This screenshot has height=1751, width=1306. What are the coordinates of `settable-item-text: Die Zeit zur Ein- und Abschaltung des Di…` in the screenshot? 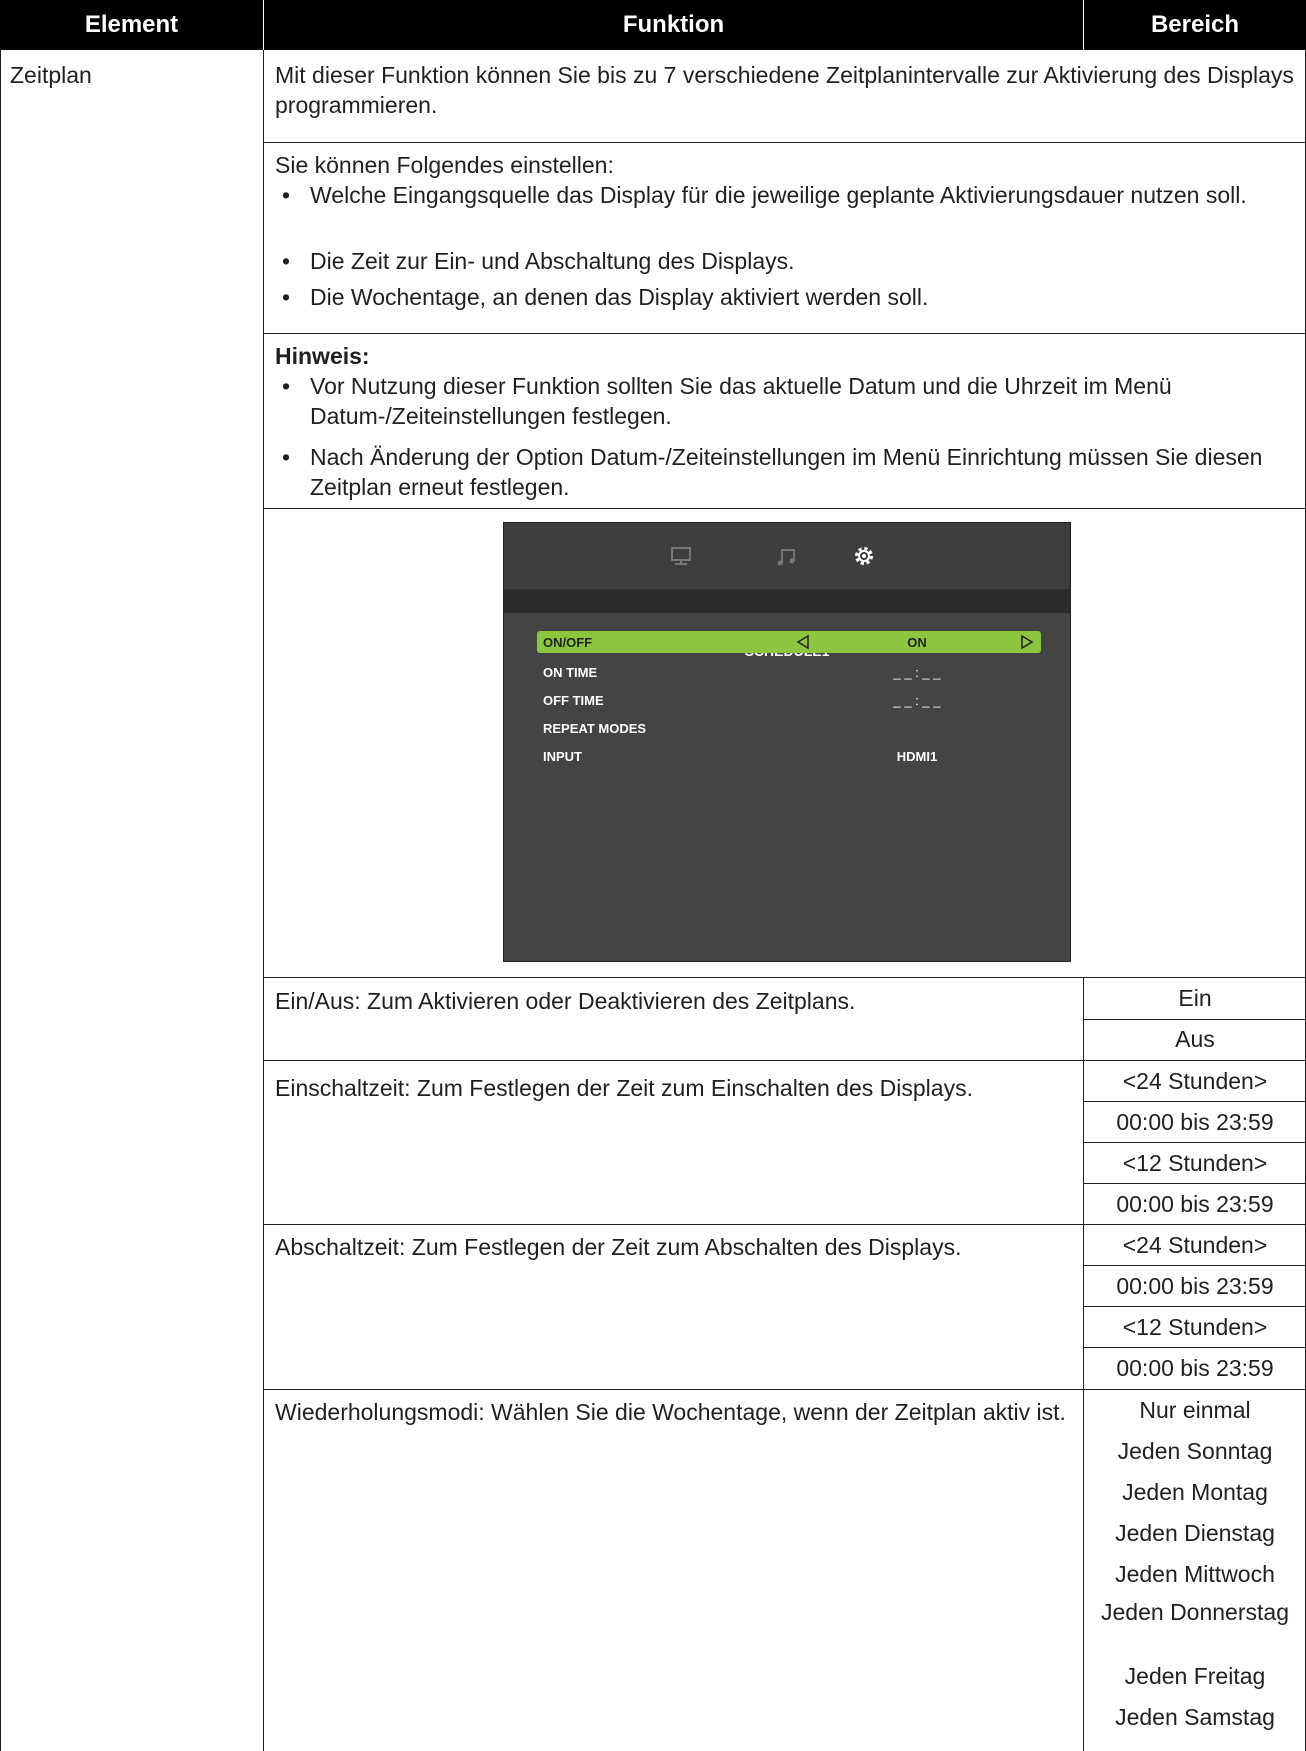 It's located at (552, 261).